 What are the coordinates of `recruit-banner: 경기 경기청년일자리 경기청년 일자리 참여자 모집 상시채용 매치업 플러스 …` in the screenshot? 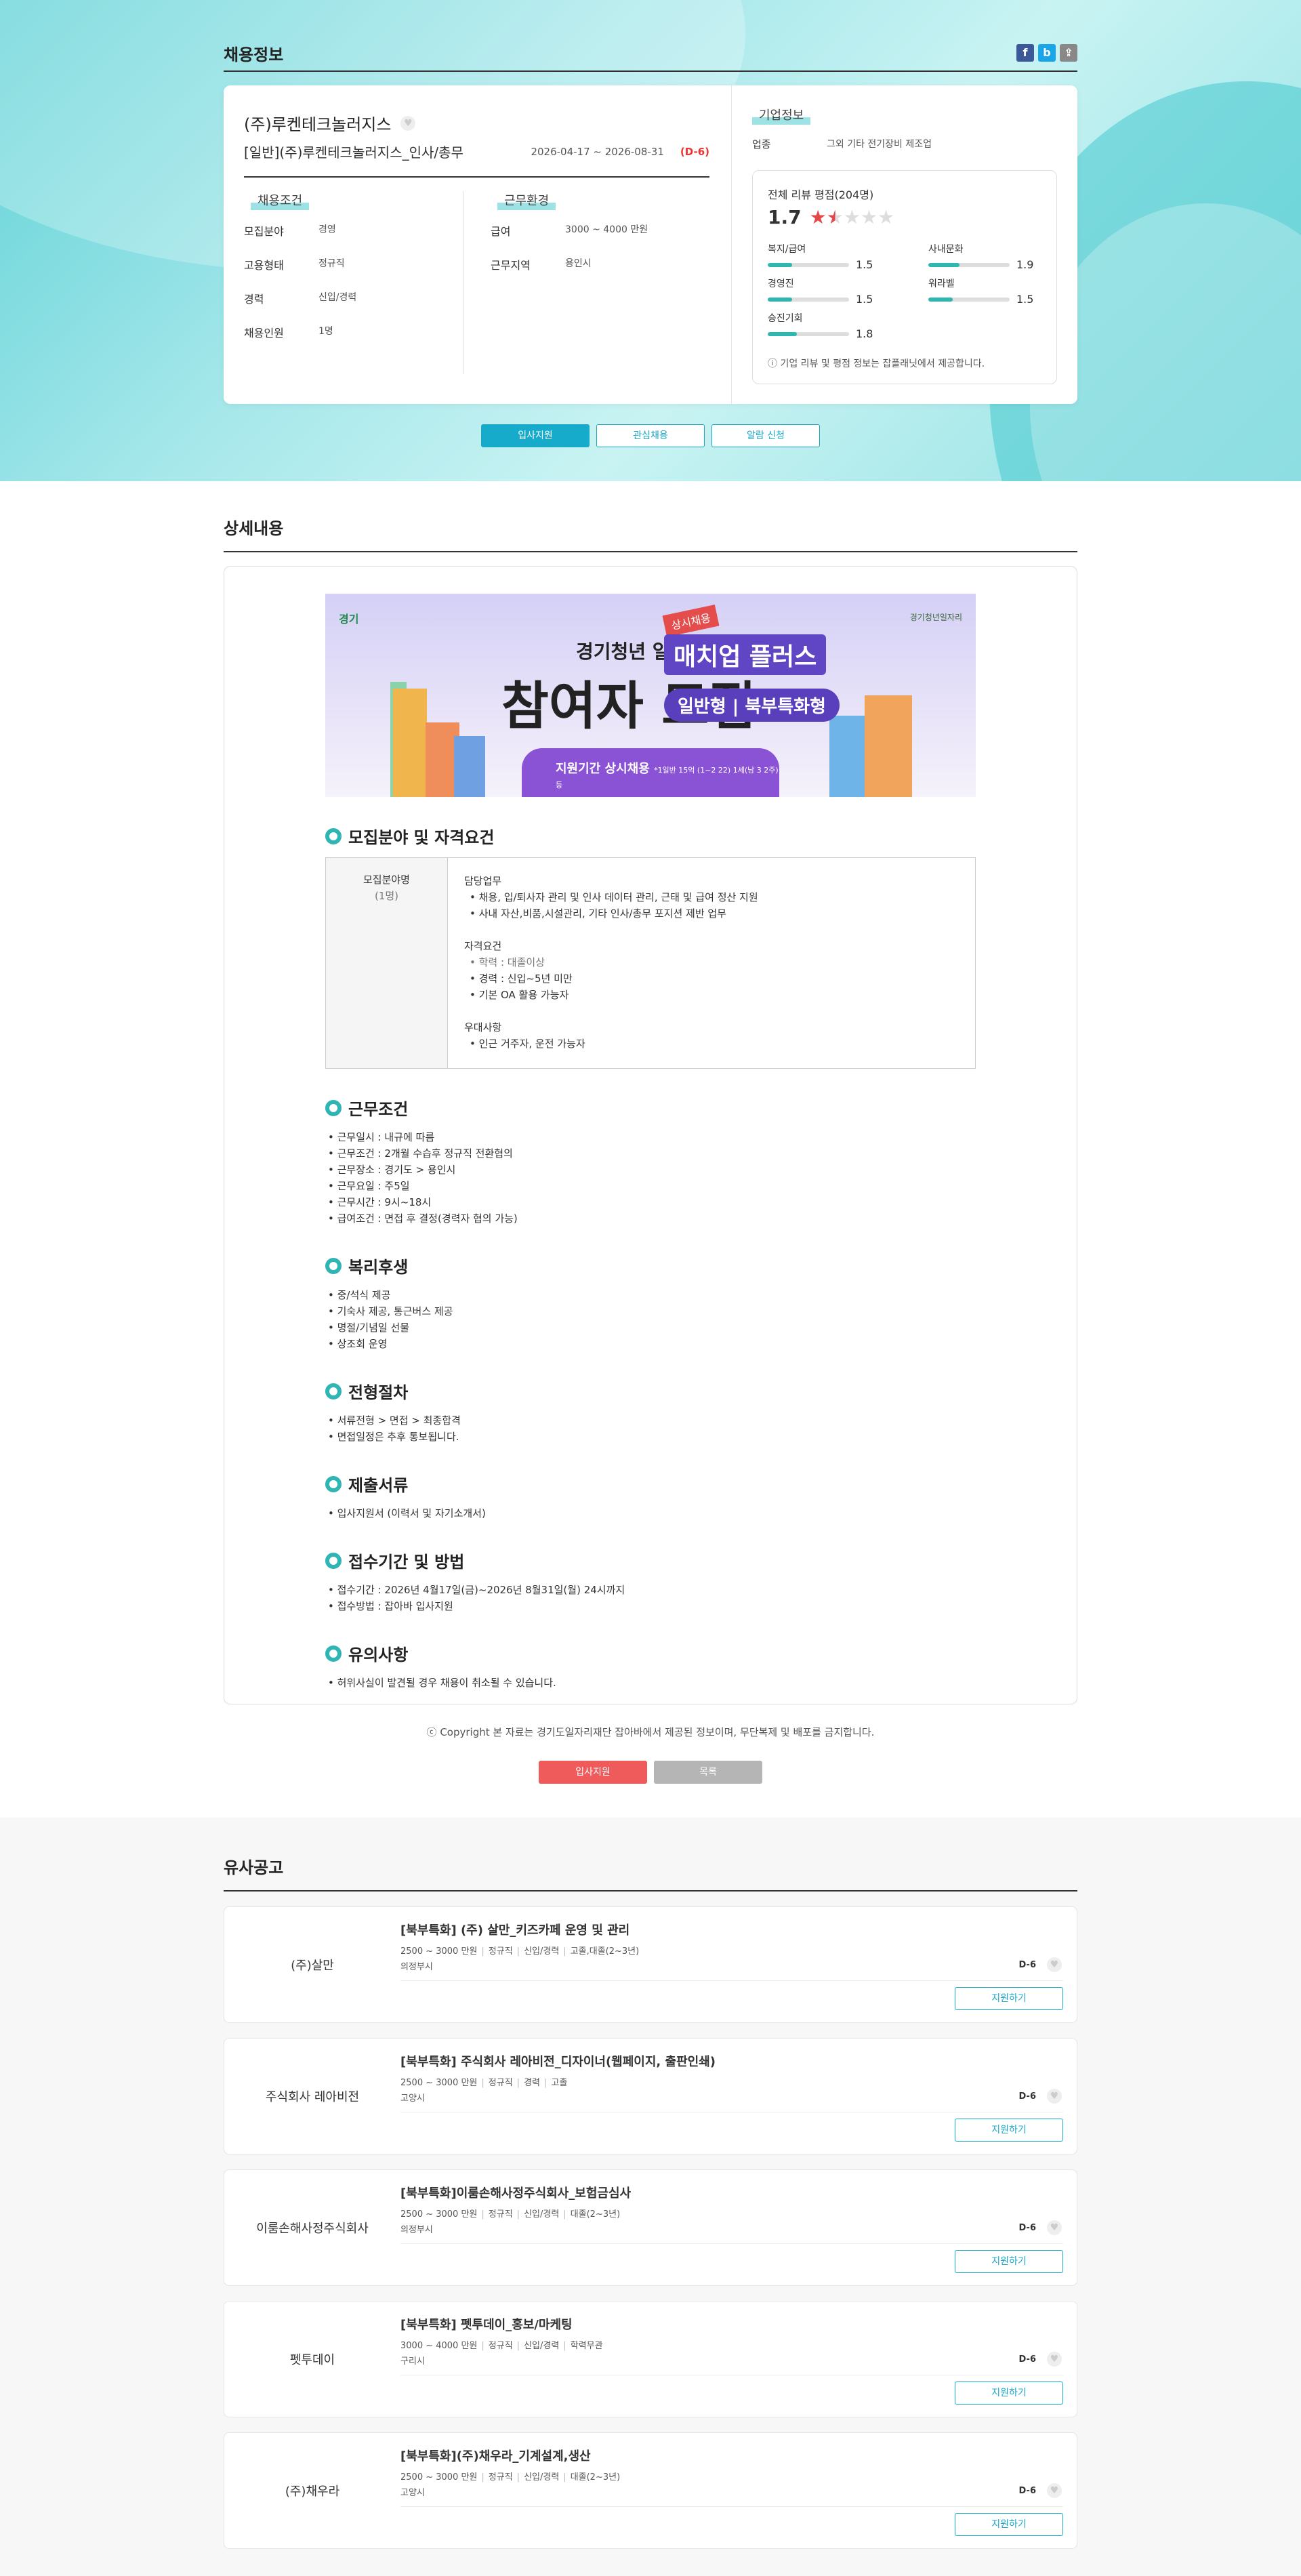 It's located at (650, 695).